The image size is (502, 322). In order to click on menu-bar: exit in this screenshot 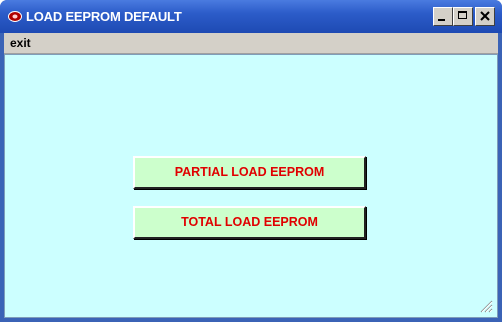, I will do `click(251, 43)`.